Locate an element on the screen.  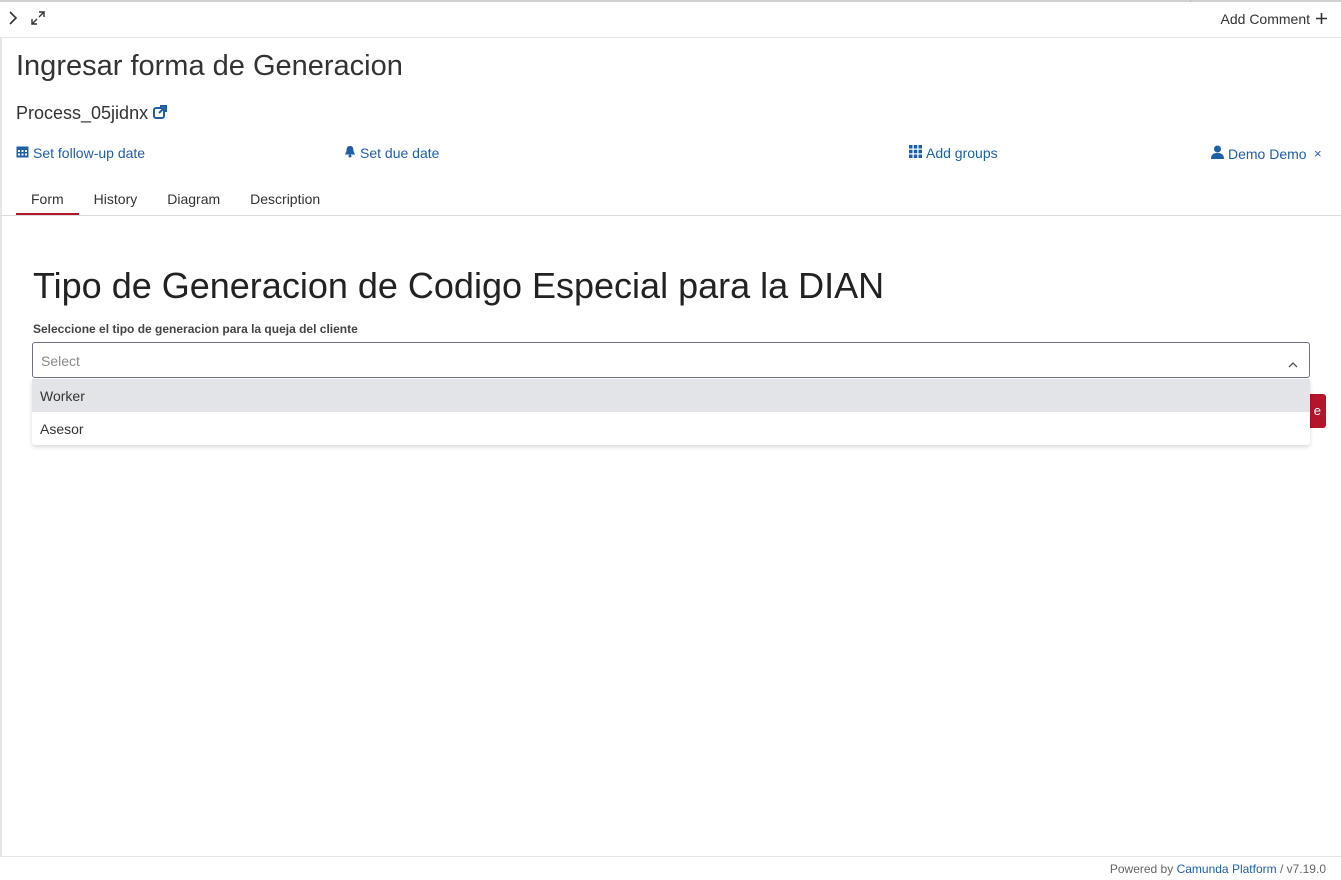
expand-icon is located at coordinates (38, 20).